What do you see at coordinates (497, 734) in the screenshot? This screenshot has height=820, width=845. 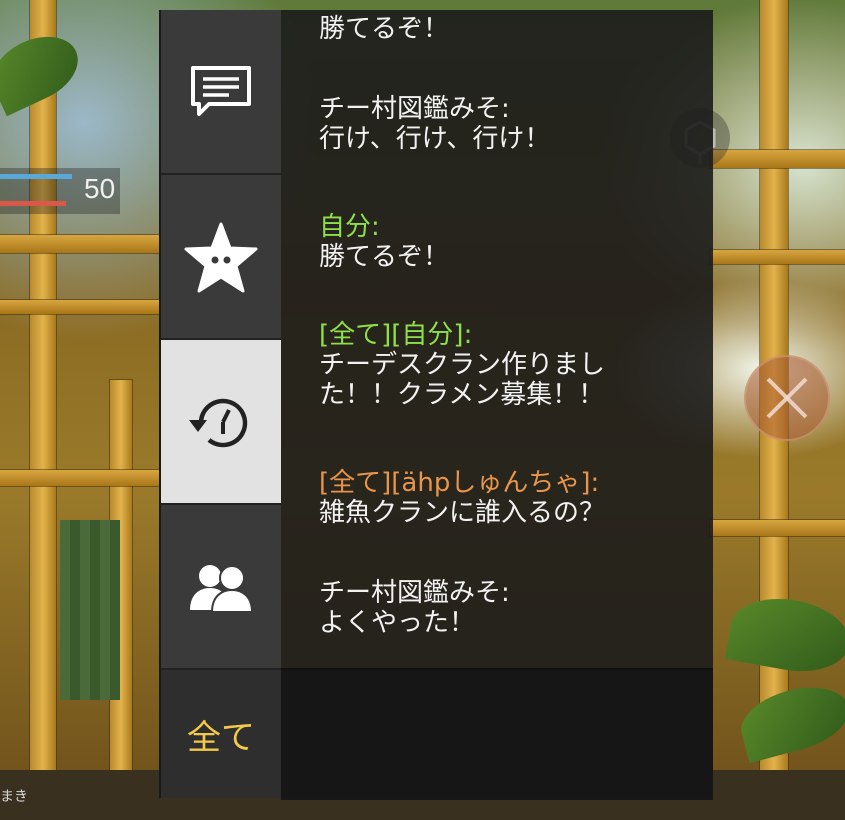 I see `chat-input-bar` at bounding box center [497, 734].